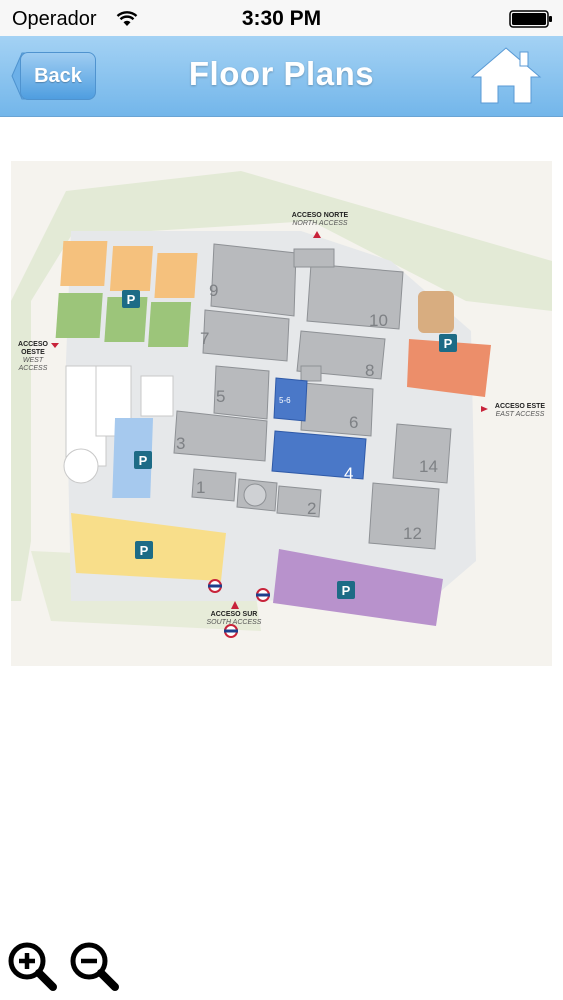 The width and height of the screenshot is (563, 1000). I want to click on hall-5-6-label: 5-6, so click(285, 400).